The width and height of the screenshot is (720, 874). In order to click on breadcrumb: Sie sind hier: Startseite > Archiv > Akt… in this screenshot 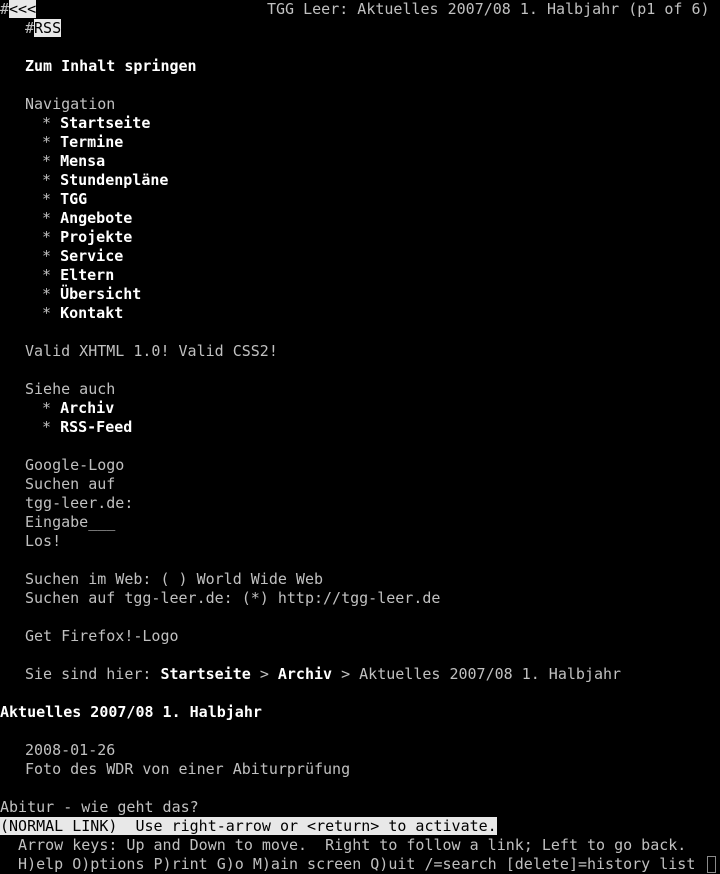, I will do `click(323, 674)`.